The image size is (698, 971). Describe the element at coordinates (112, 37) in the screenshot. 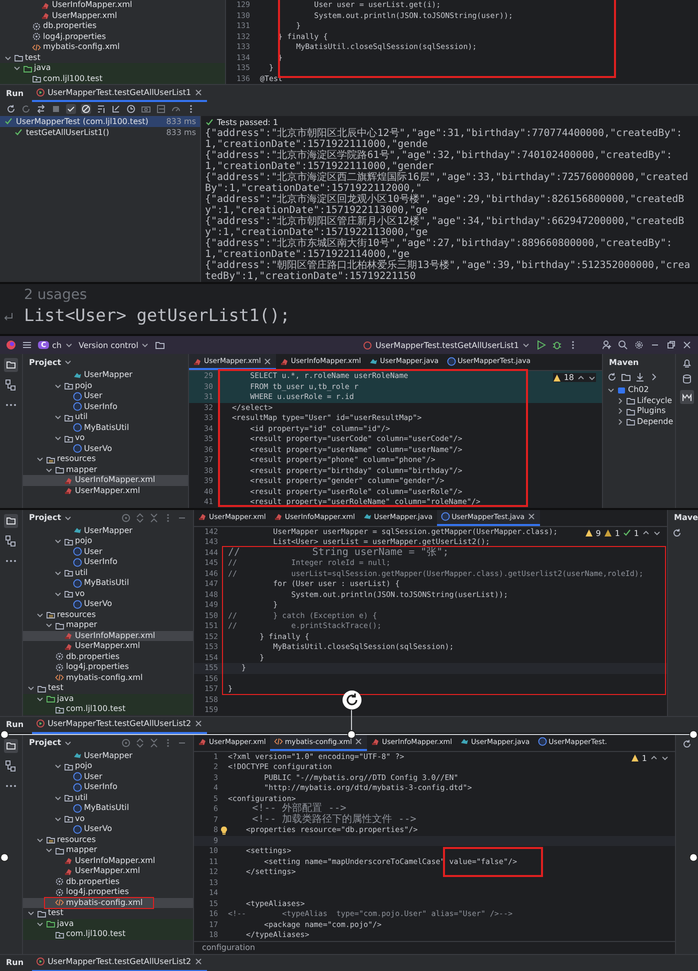

I see `tree-item: log4j.properties` at that location.